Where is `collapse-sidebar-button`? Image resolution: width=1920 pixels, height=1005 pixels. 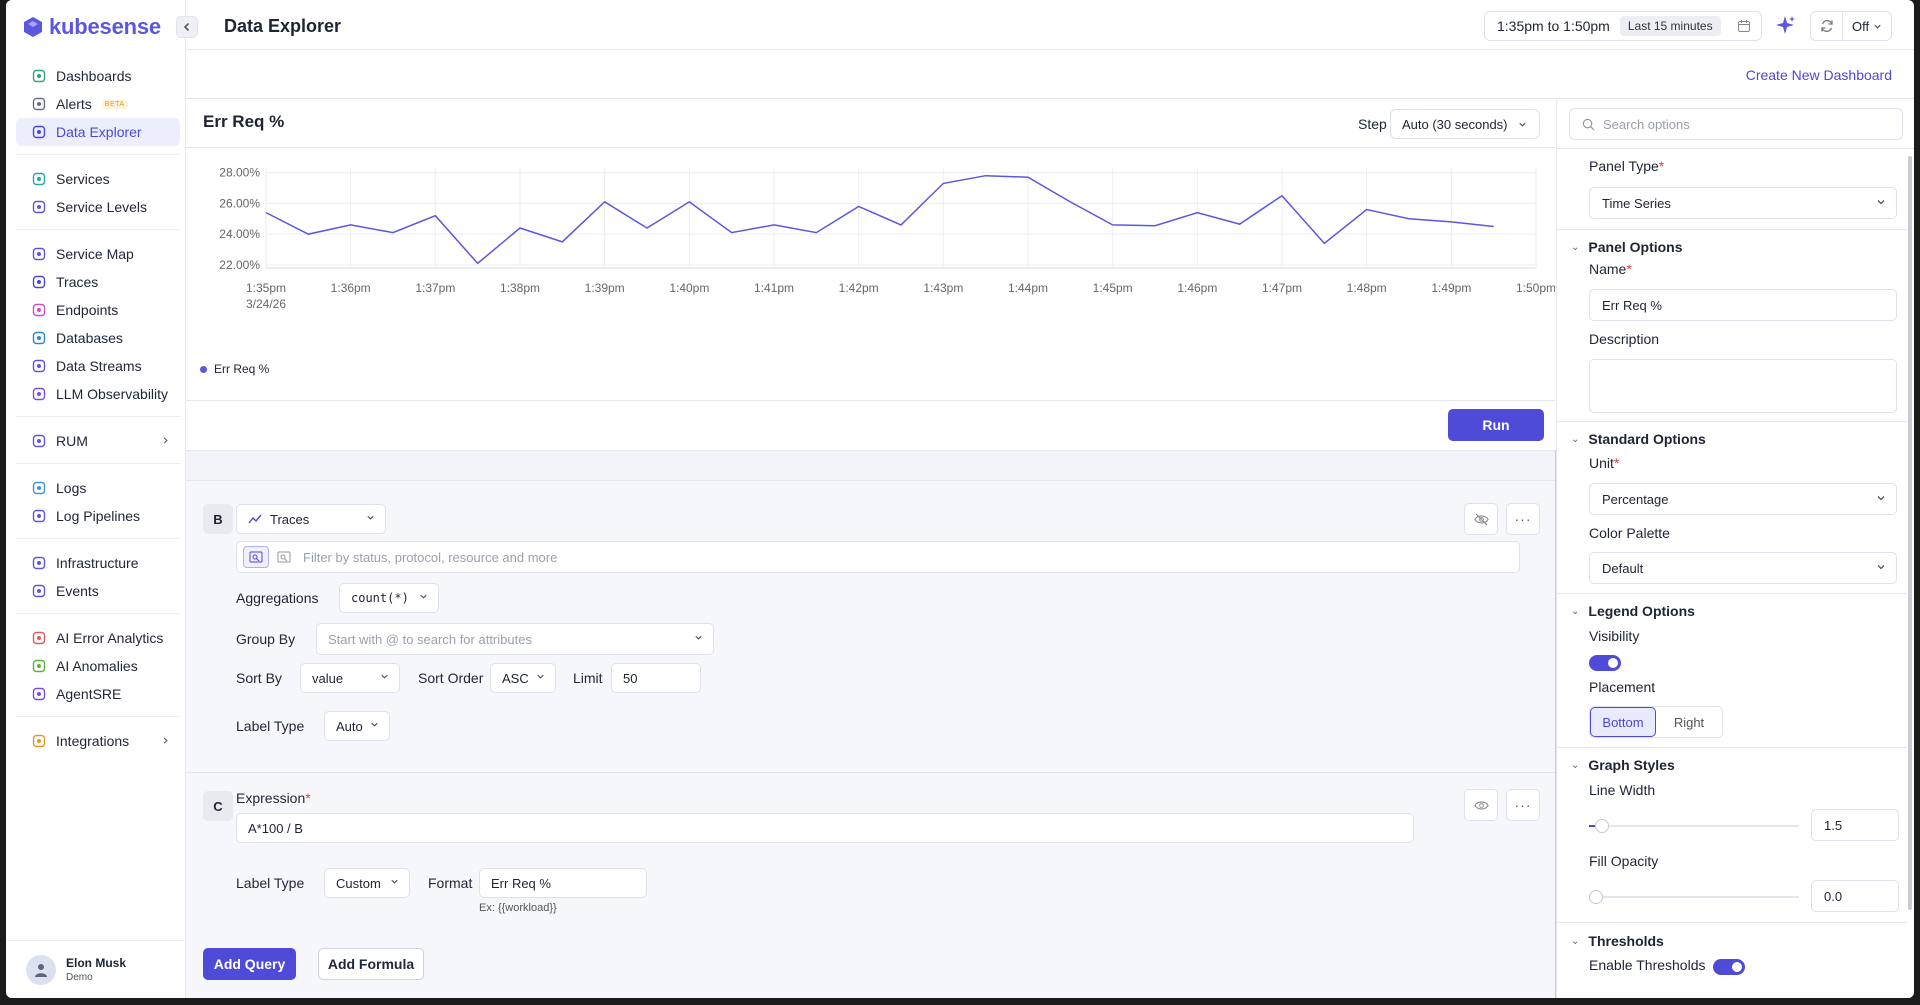 collapse-sidebar-button is located at coordinates (187, 27).